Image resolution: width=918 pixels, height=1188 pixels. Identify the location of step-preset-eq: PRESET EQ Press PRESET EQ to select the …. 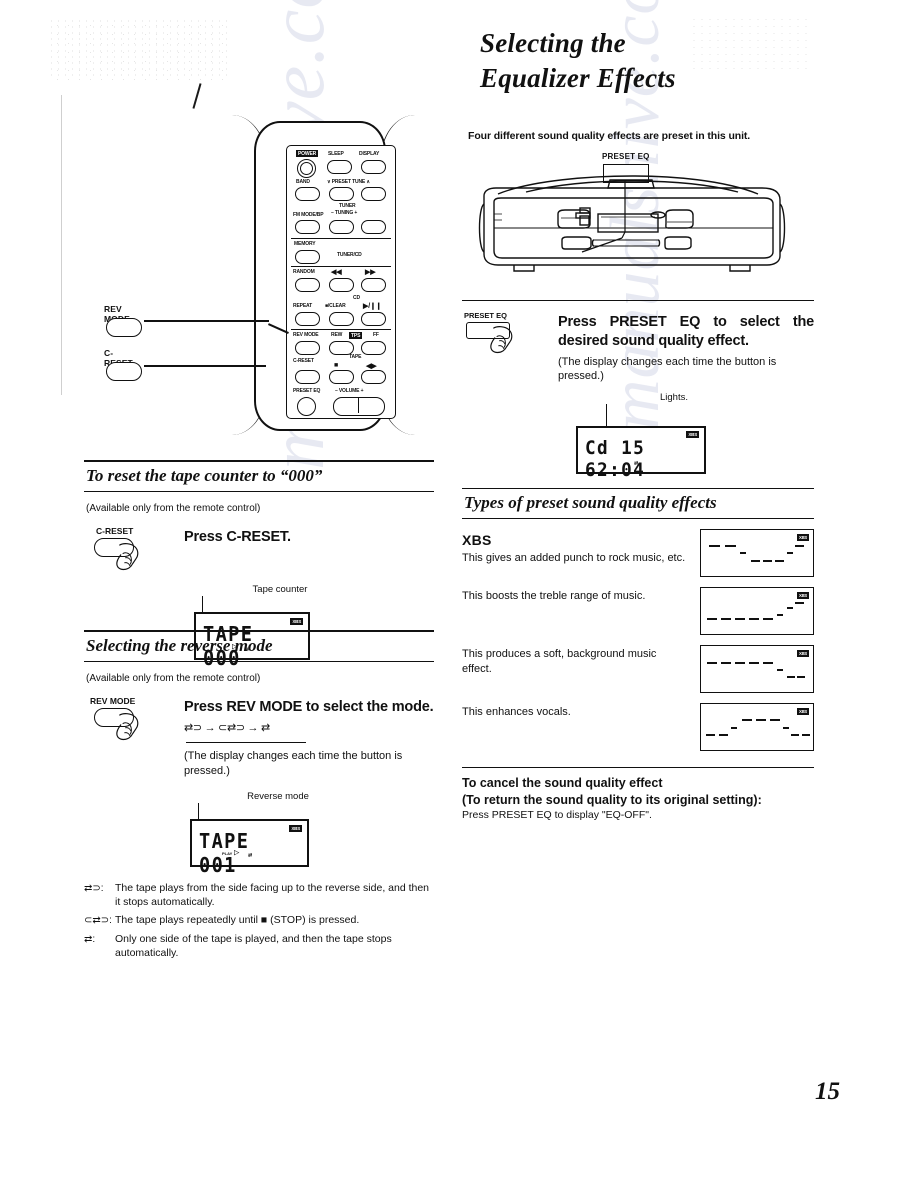
(638, 347).